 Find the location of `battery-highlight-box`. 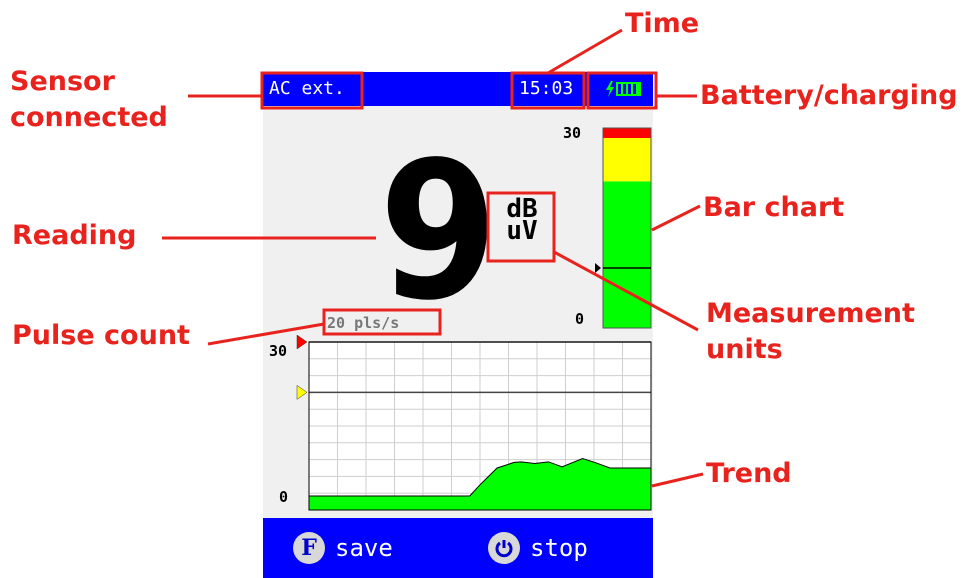

battery-highlight-box is located at coordinates (622, 90).